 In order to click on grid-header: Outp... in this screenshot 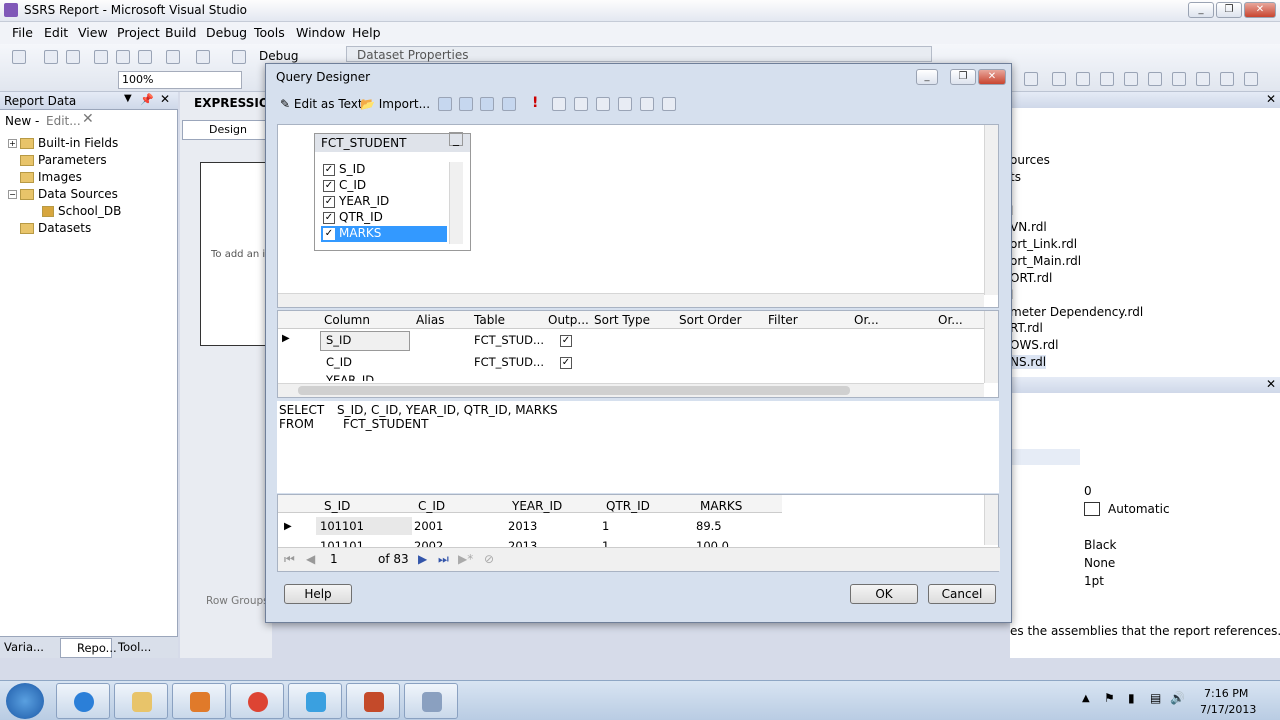, I will do `click(568, 320)`.